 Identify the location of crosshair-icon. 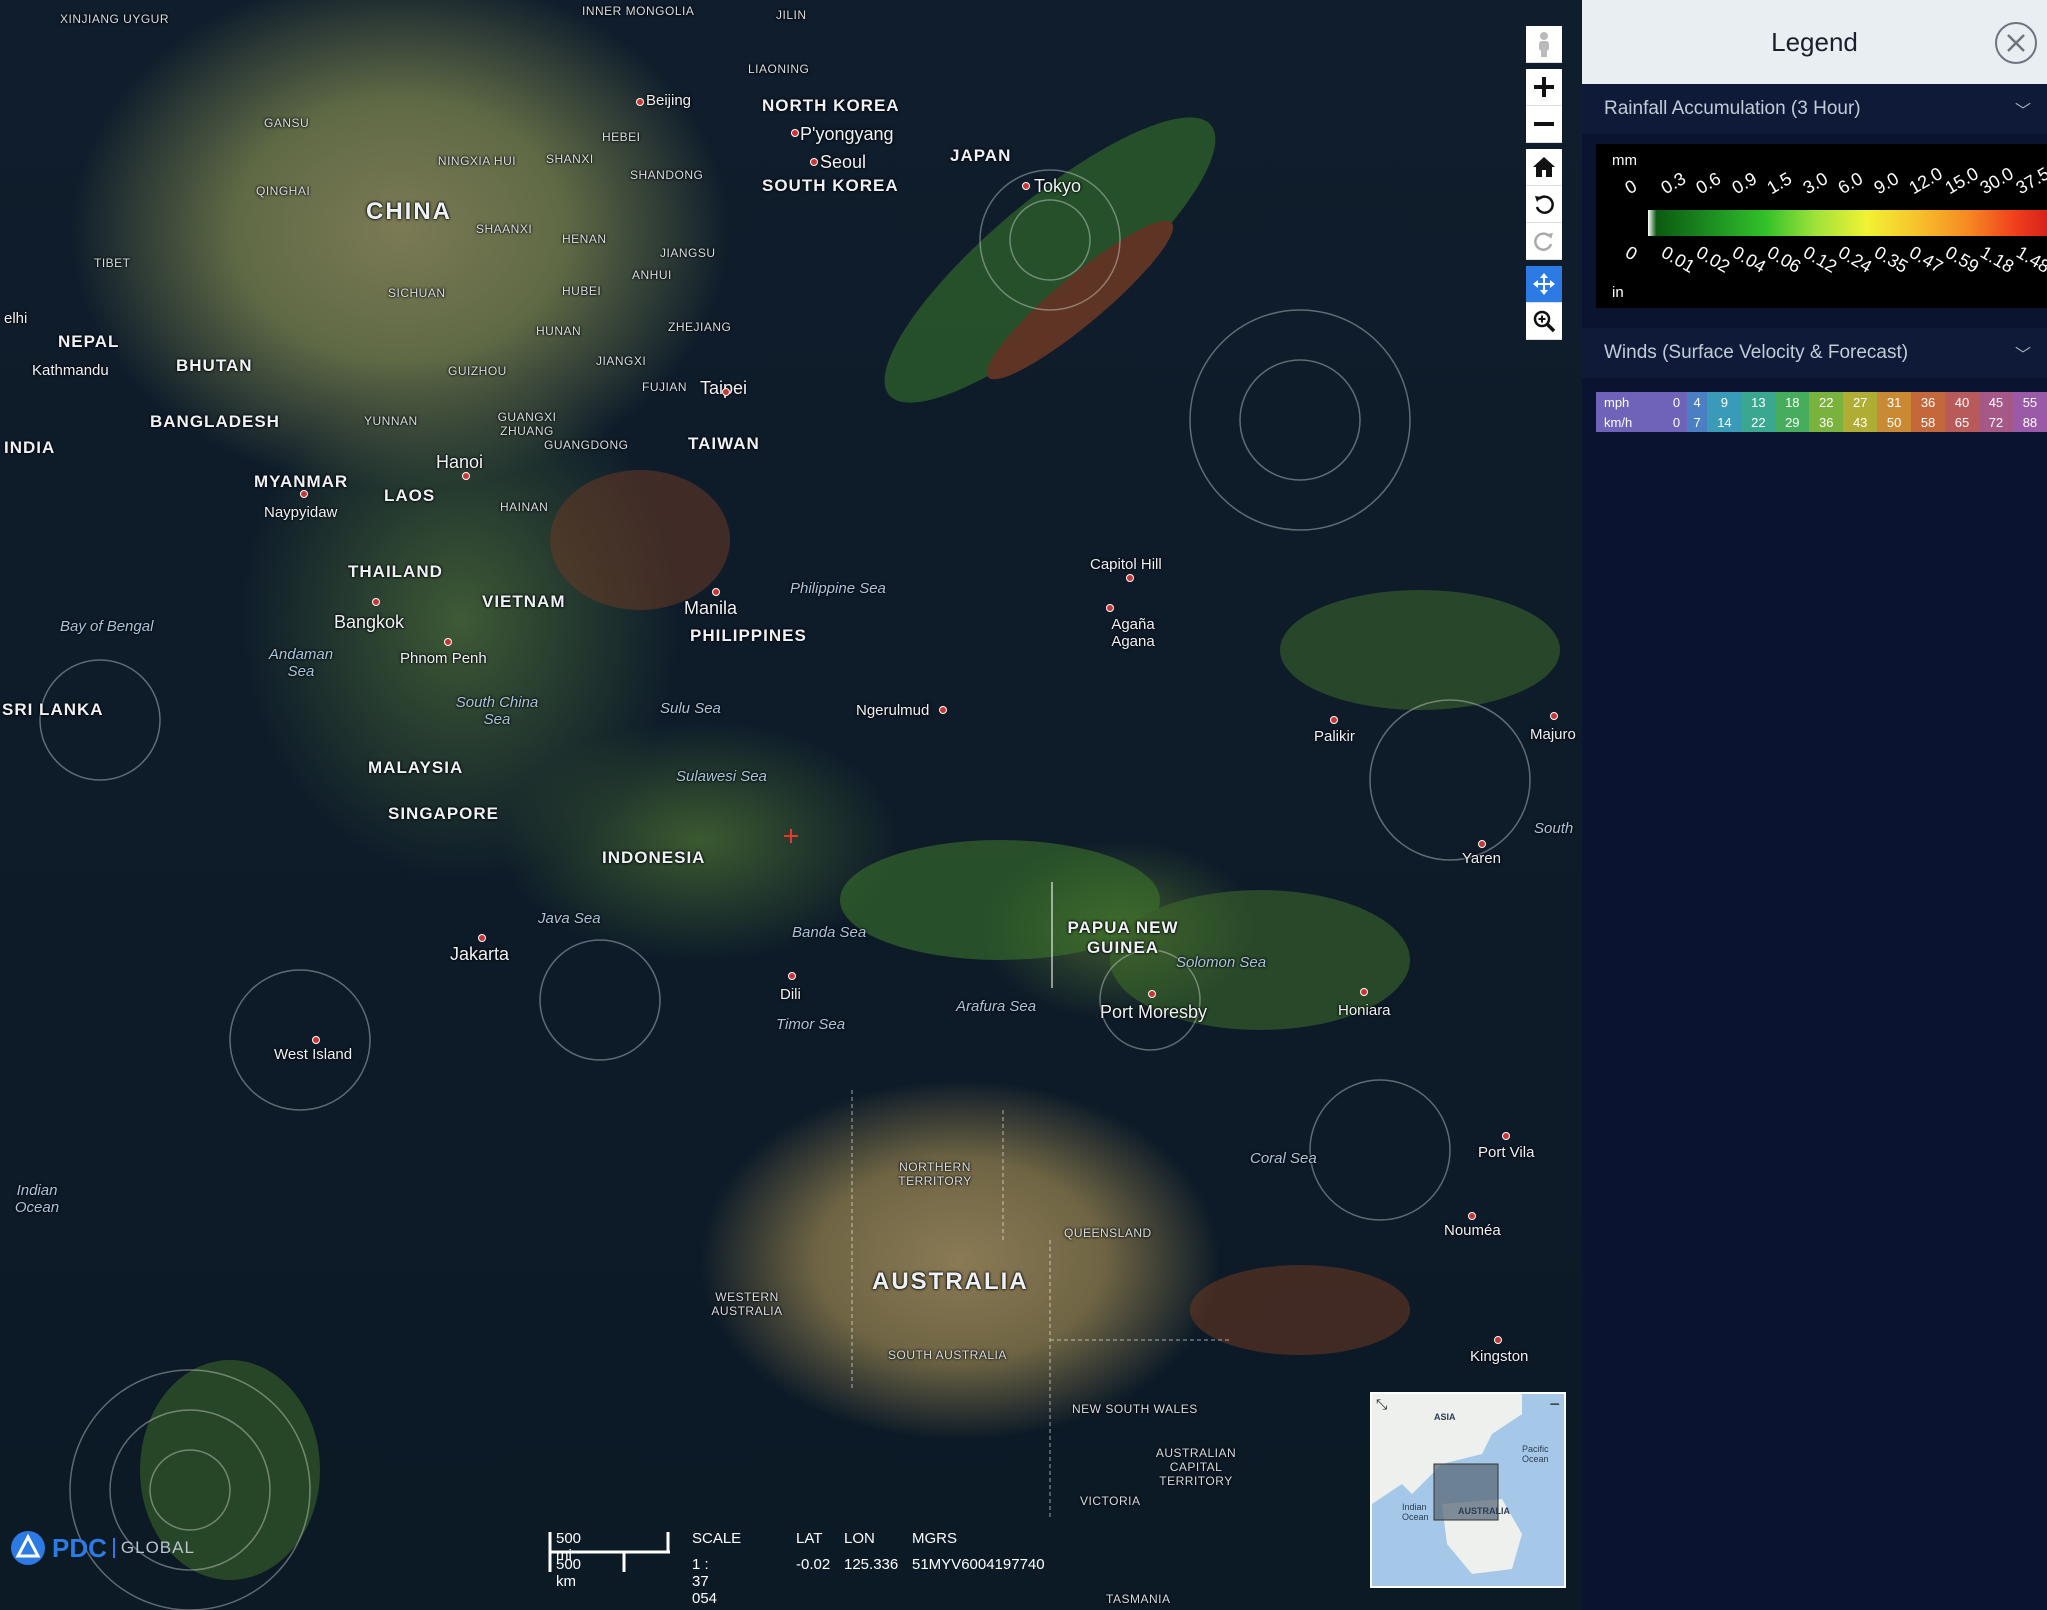
(791, 836).